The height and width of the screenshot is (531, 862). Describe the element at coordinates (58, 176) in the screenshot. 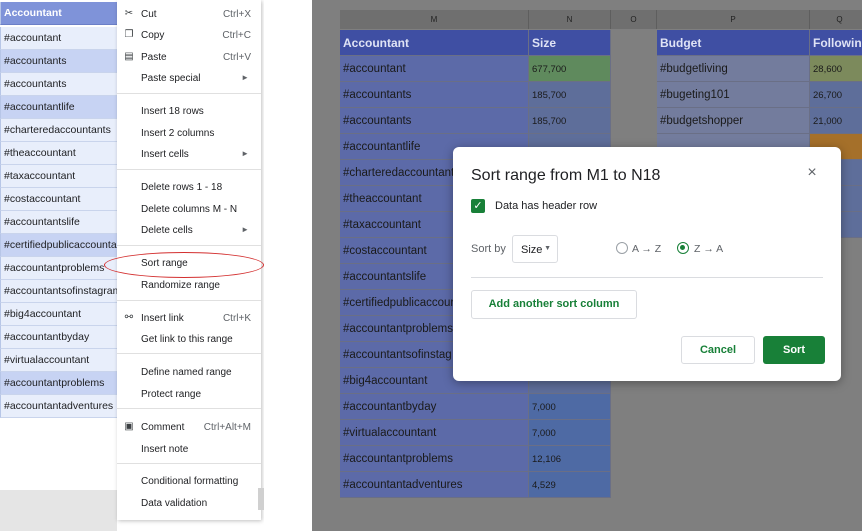

I see `left-cell: #taxaccountant` at that location.